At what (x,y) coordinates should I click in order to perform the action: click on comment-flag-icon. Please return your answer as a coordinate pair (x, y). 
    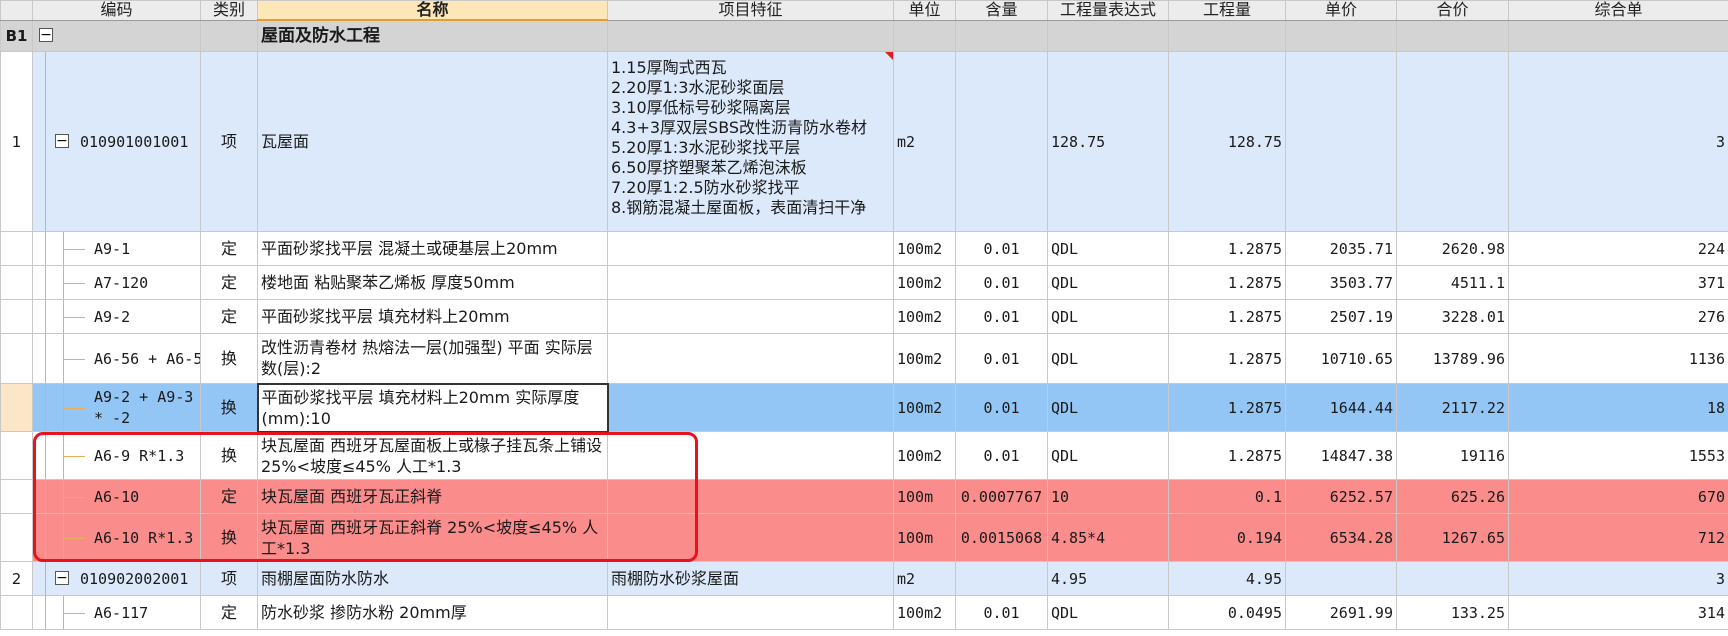
    Looking at the image, I should click on (889, 56).